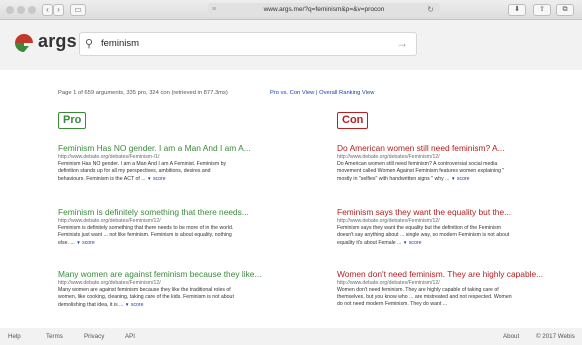 The width and height of the screenshot is (582, 345). Describe the element at coordinates (430, 10) in the screenshot. I see `reload-icon: ↻` at that location.